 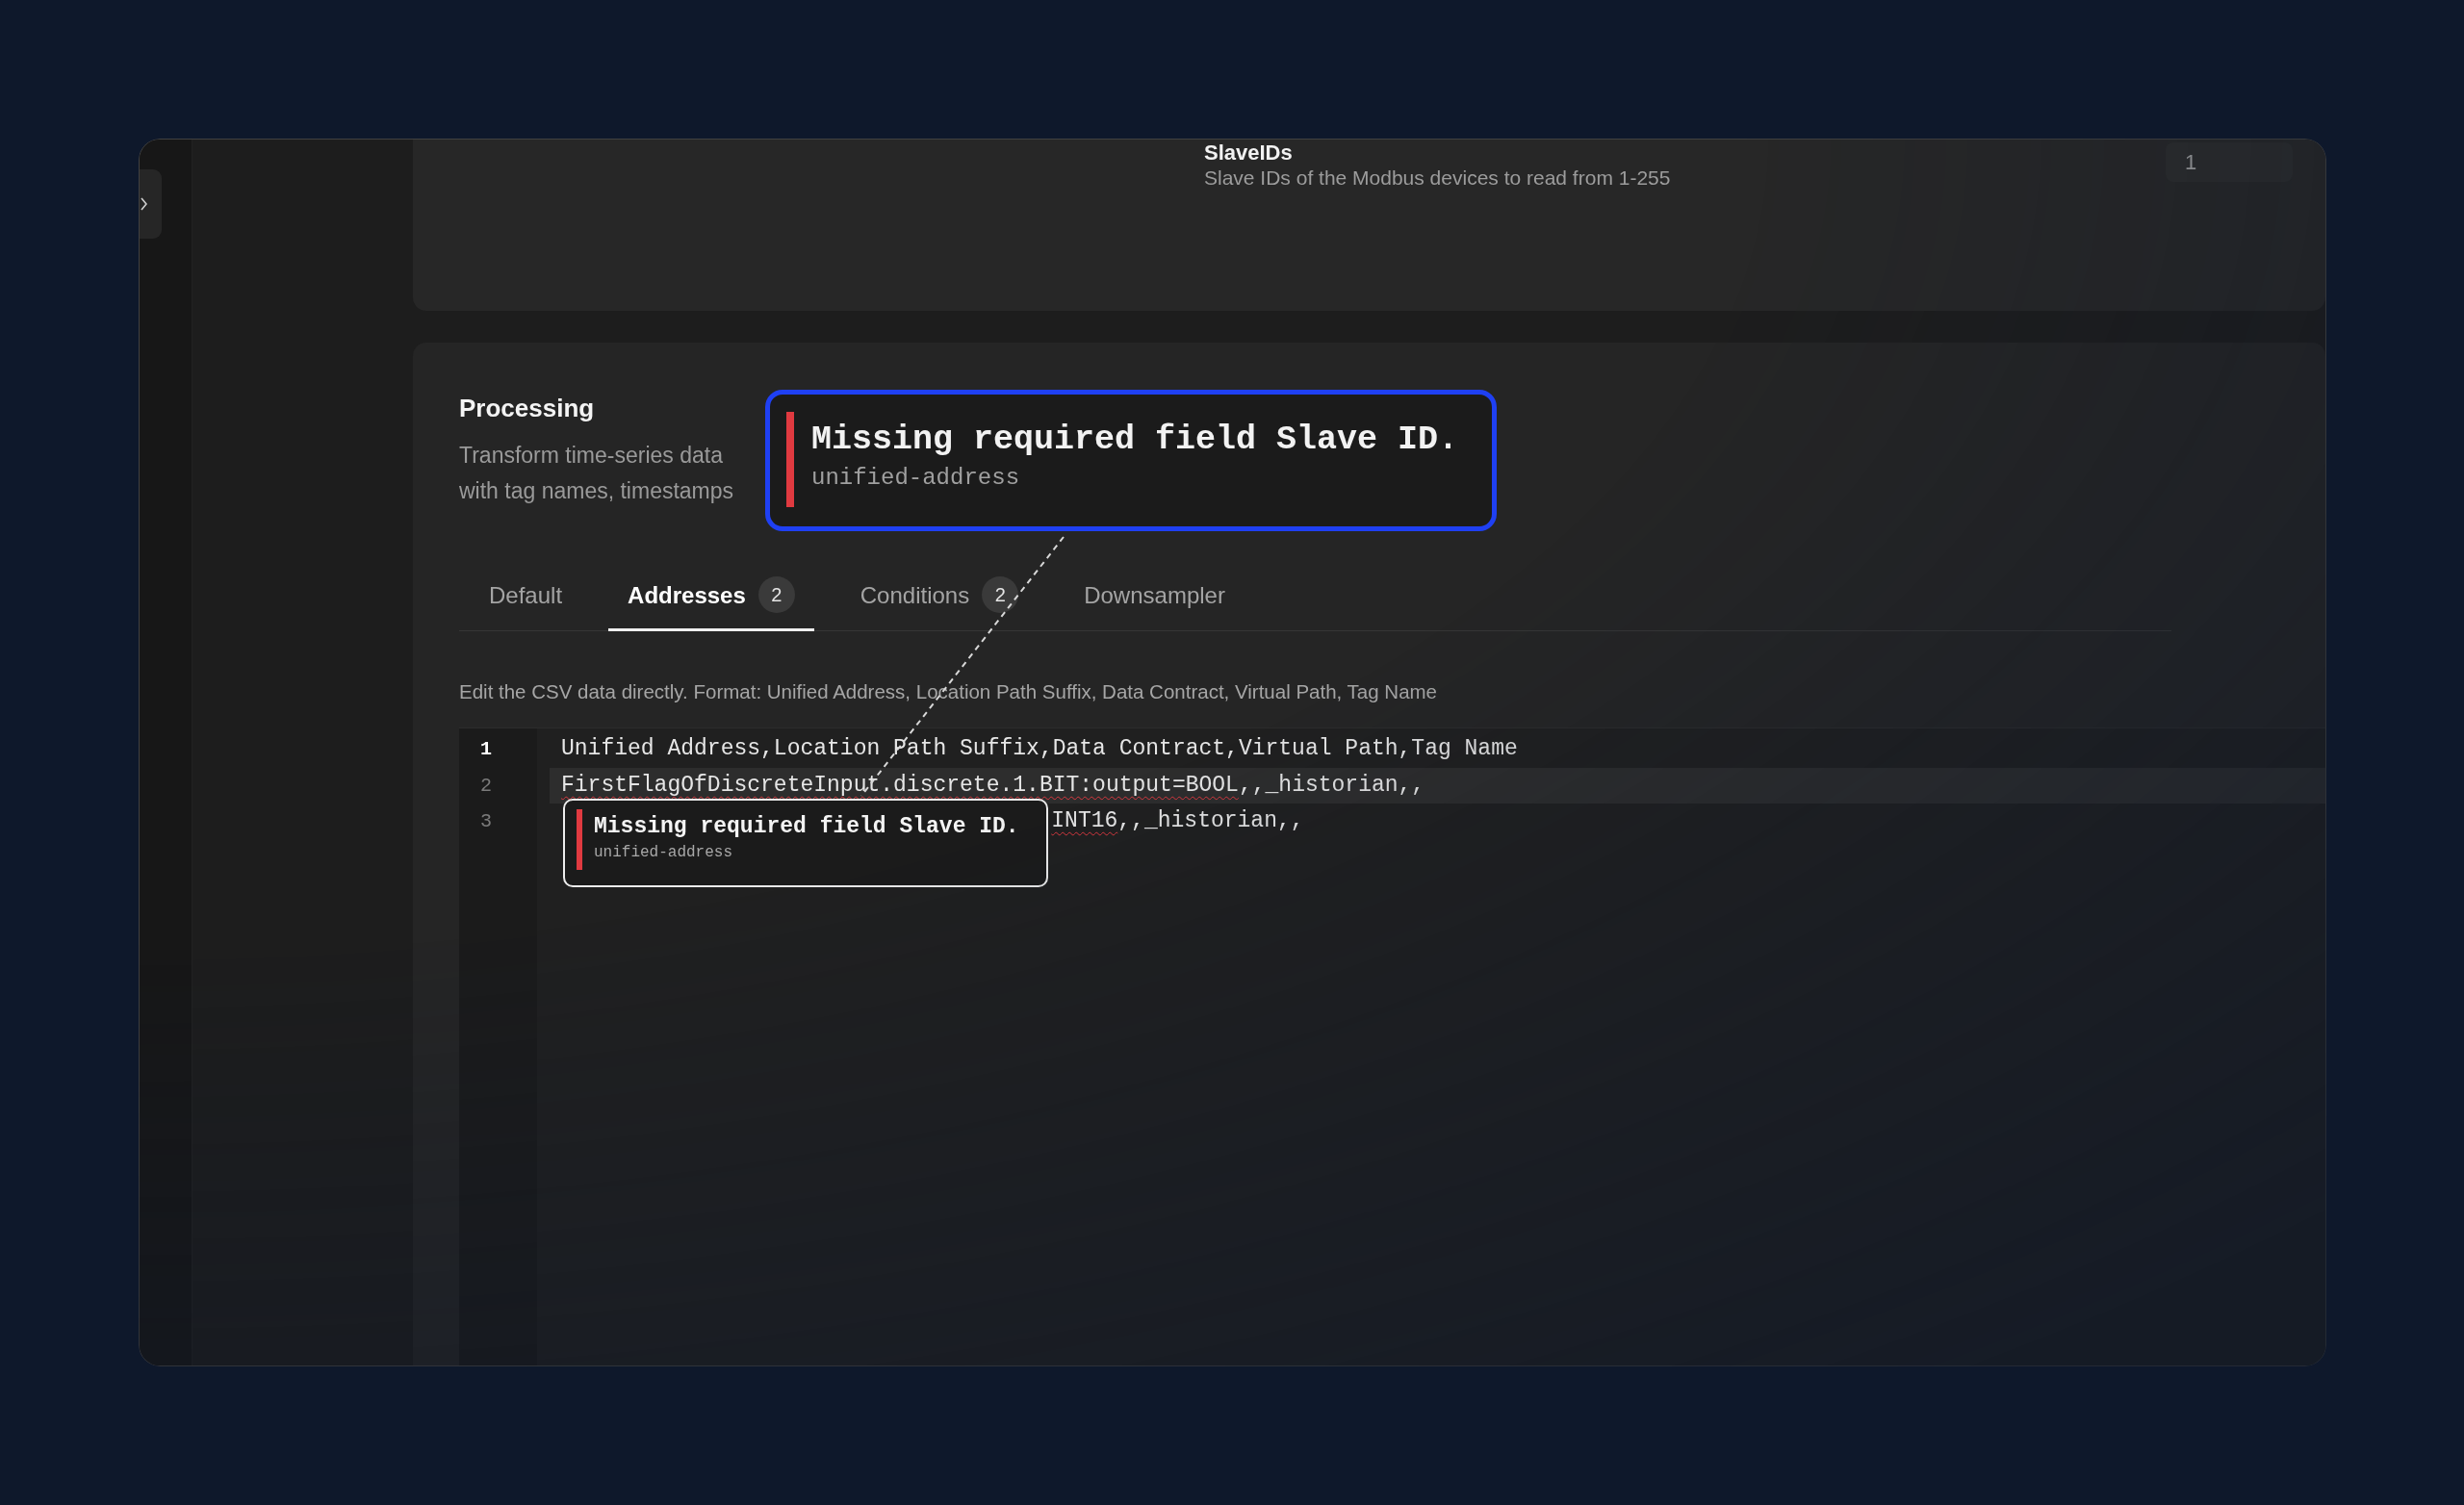 What do you see at coordinates (486, 750) in the screenshot?
I see `line-number: 1` at bounding box center [486, 750].